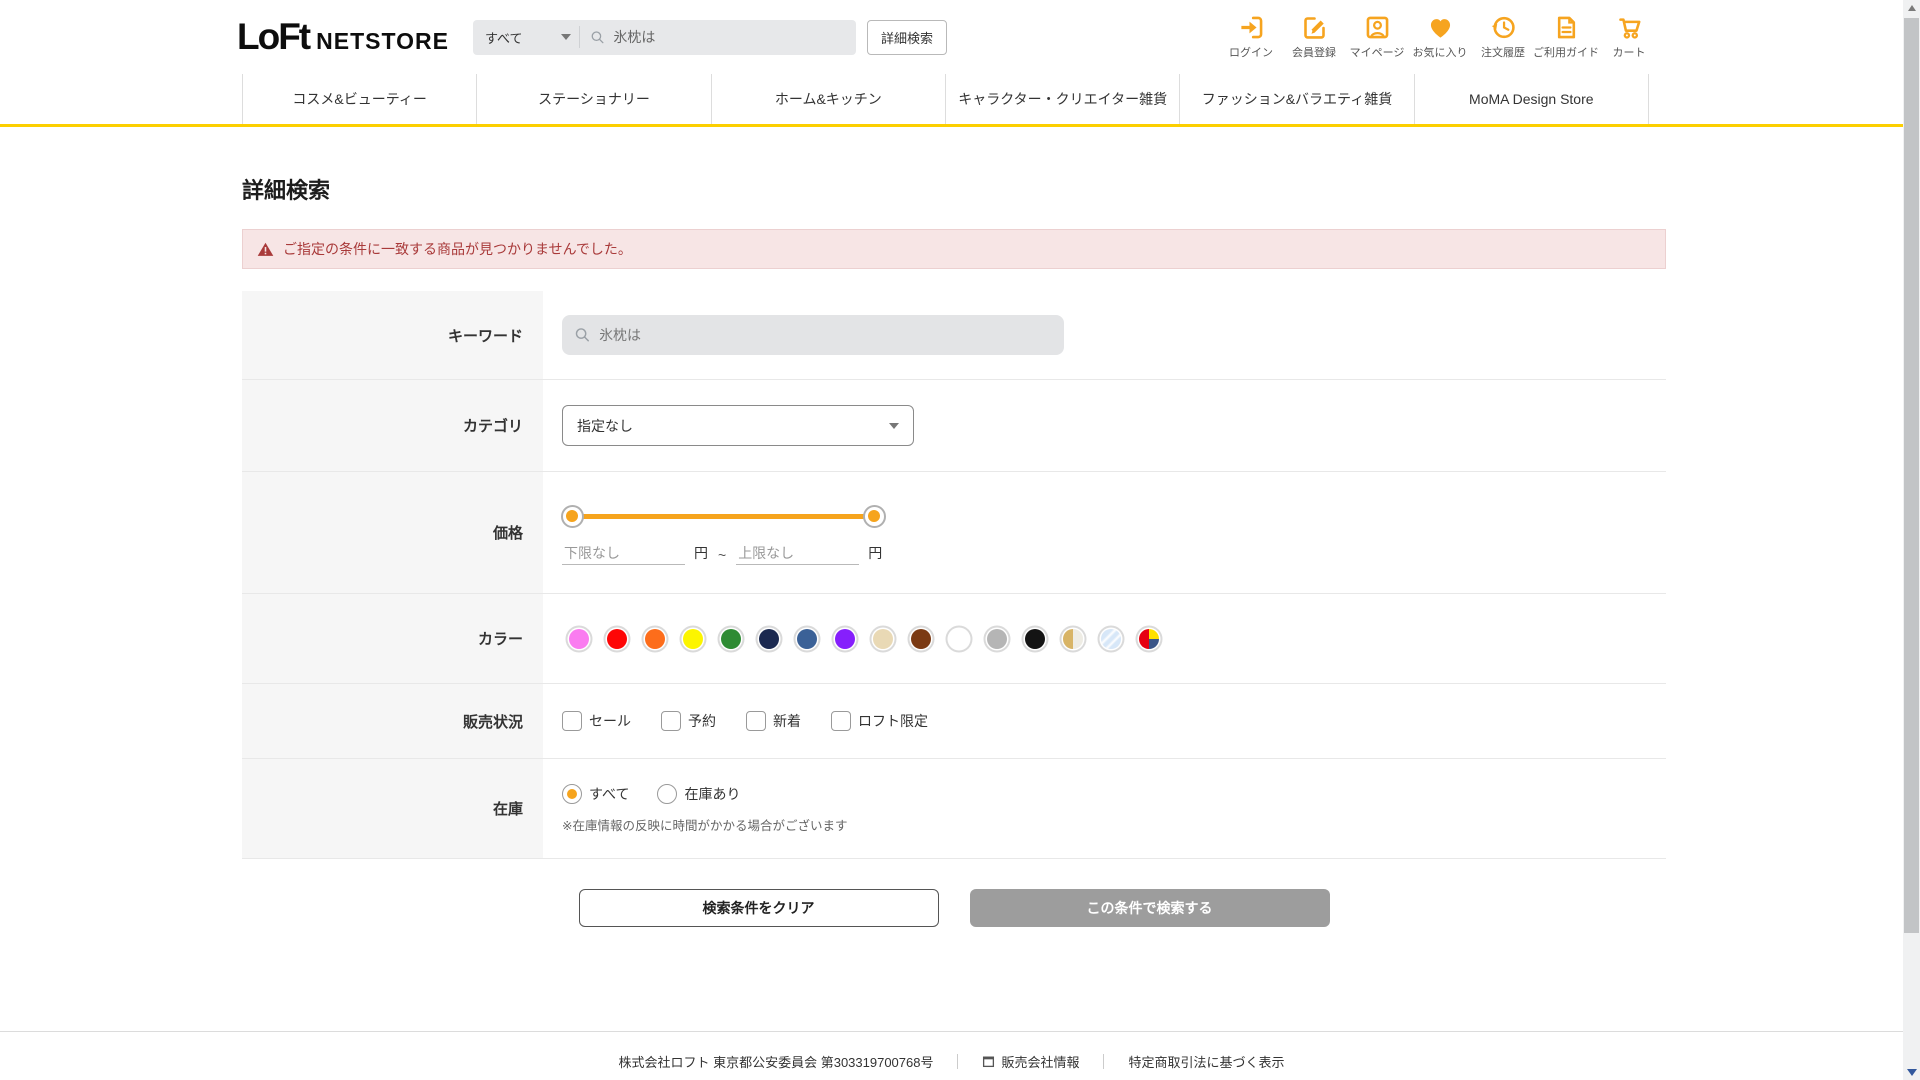 Image resolution: width=1920 pixels, height=1080 pixels. What do you see at coordinates (392, 808) in the screenshot?
I see `stock-label: 在庫` at bounding box center [392, 808].